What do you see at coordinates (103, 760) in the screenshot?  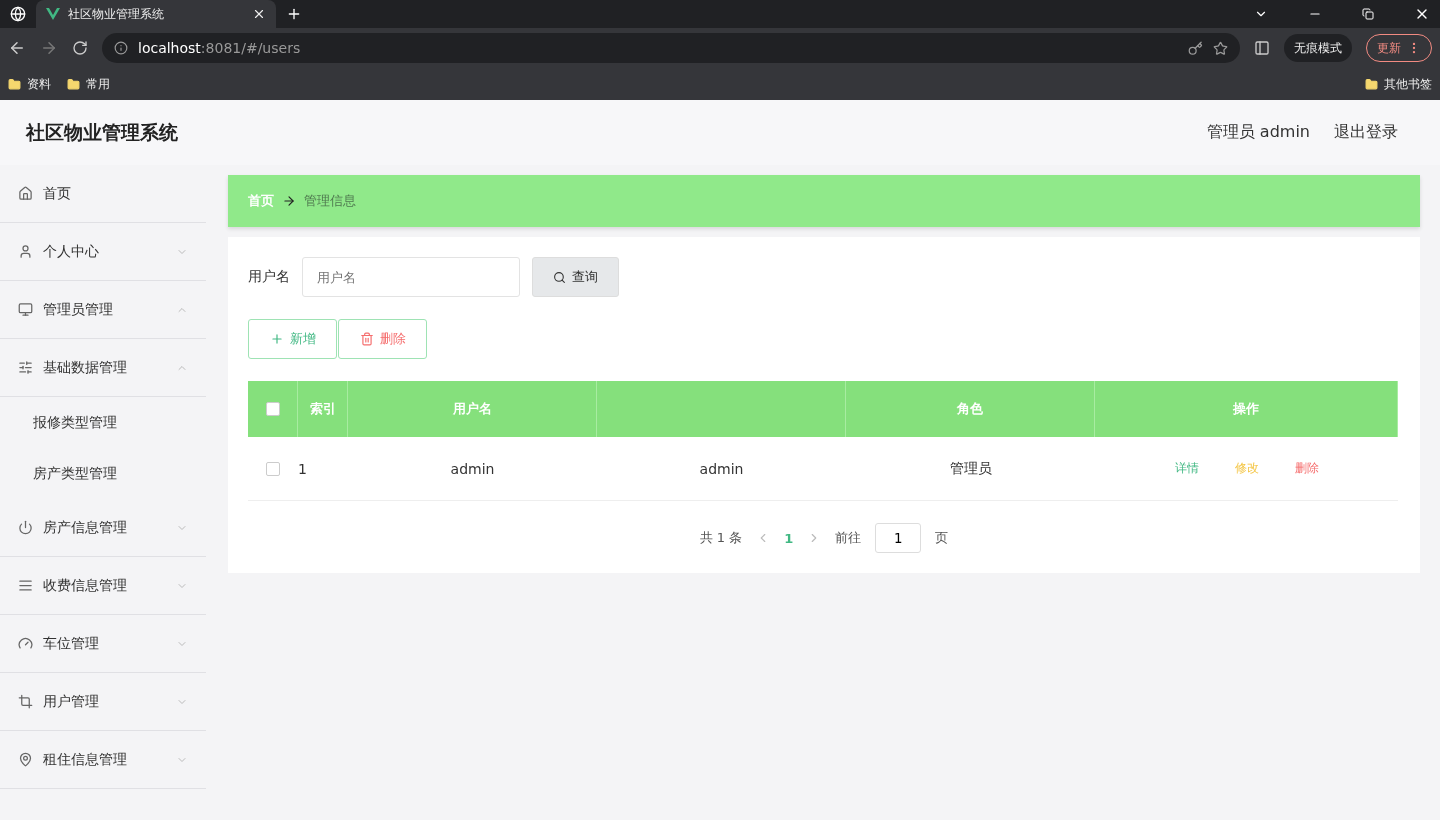 I see `menu-item: 租住信息管理` at bounding box center [103, 760].